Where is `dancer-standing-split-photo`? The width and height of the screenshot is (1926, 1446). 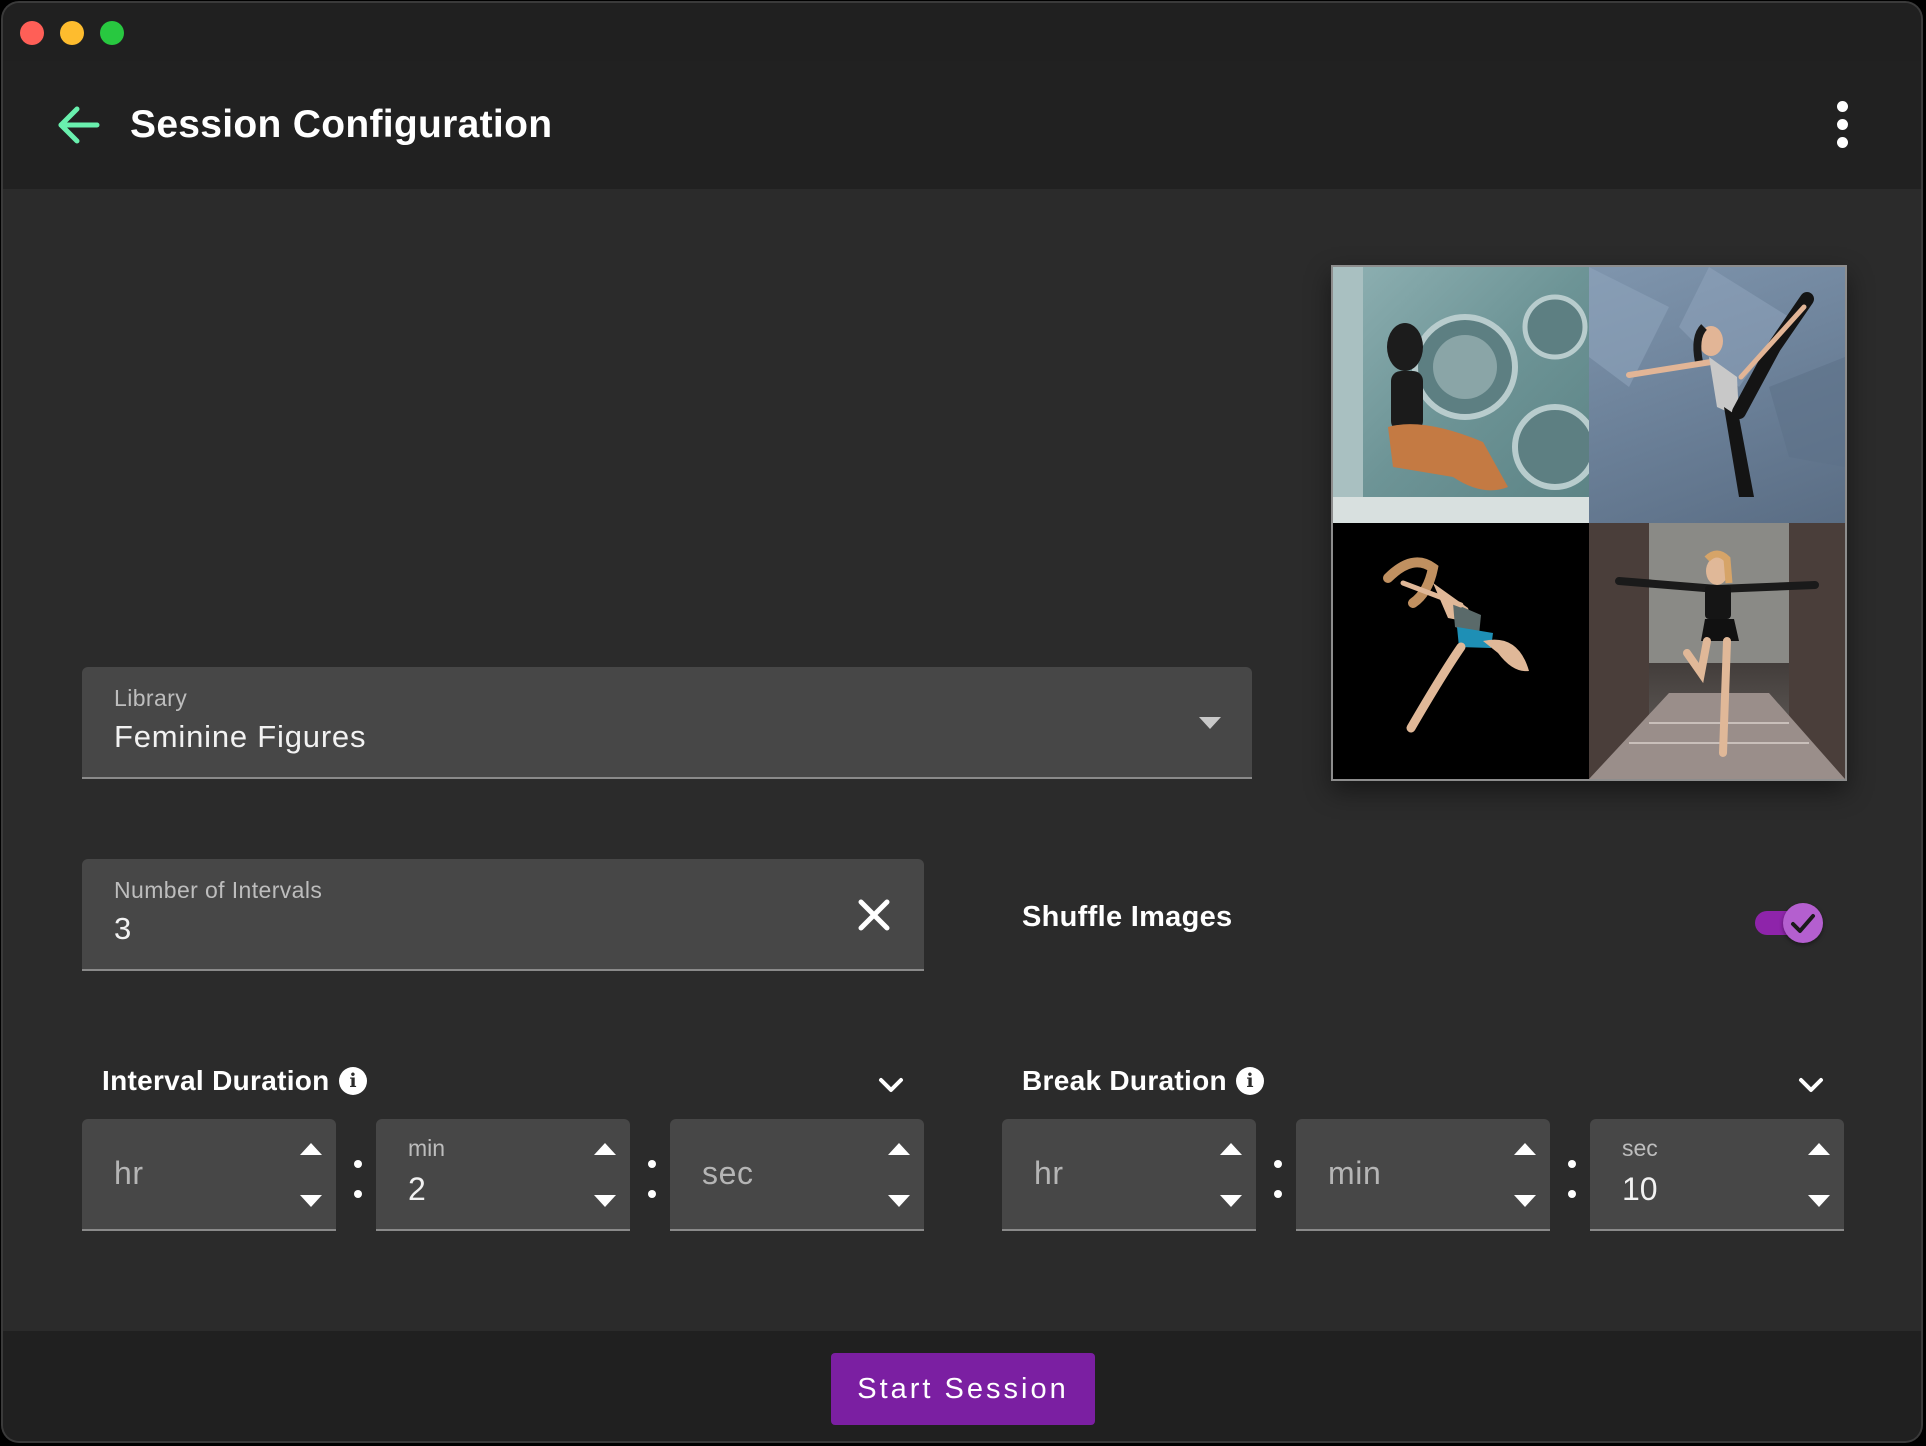
dancer-standing-split-photo is located at coordinates (1717, 395).